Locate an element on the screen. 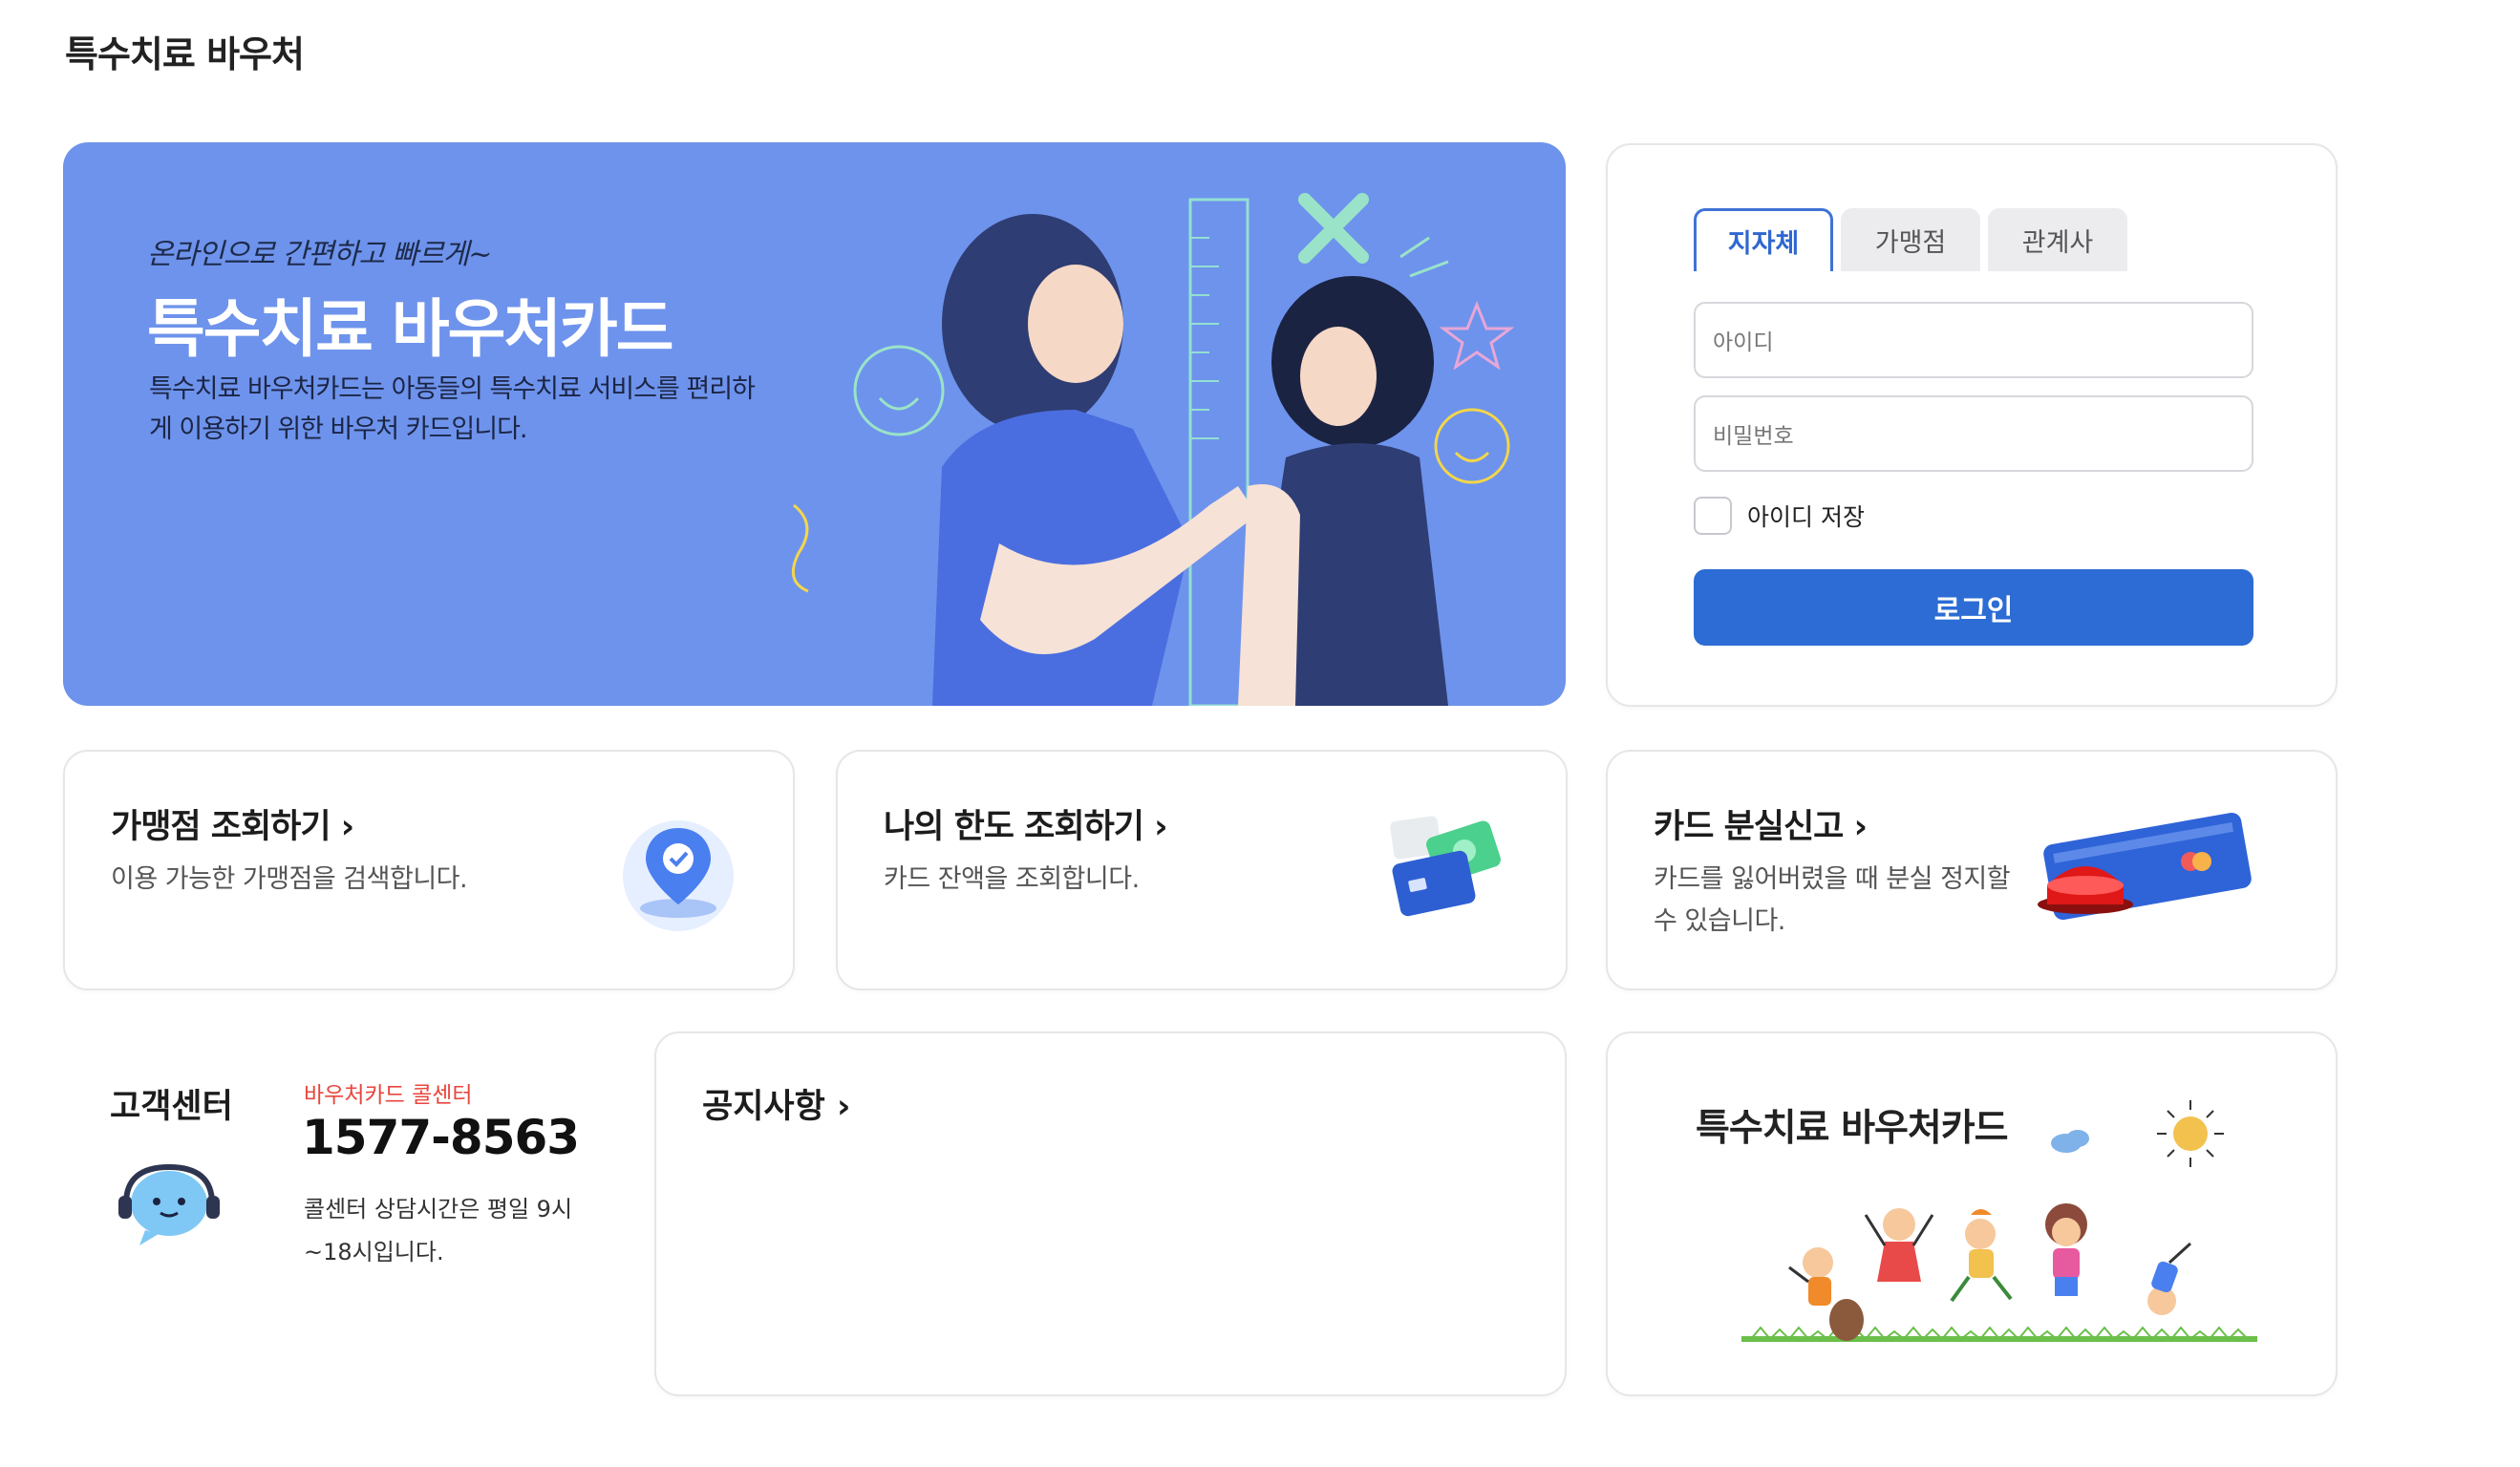 The image size is (2520, 1467). card-loss-description: 카드를 잃어버렸을 때 분실 정지할 수 있습니다. is located at coordinates (1832, 900).